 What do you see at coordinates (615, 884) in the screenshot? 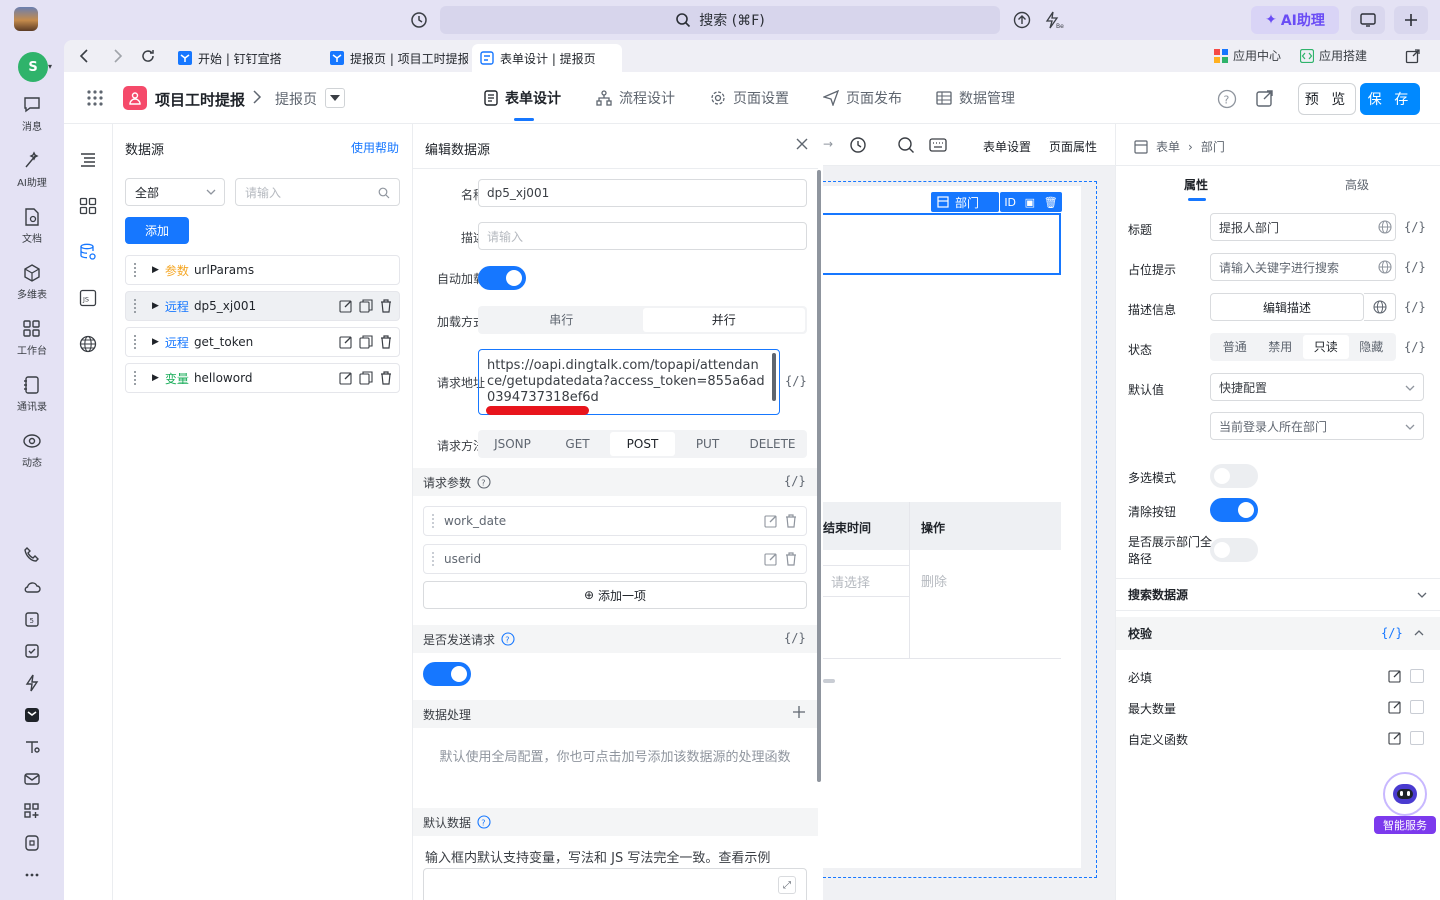
I see `default-data-editor` at bounding box center [615, 884].